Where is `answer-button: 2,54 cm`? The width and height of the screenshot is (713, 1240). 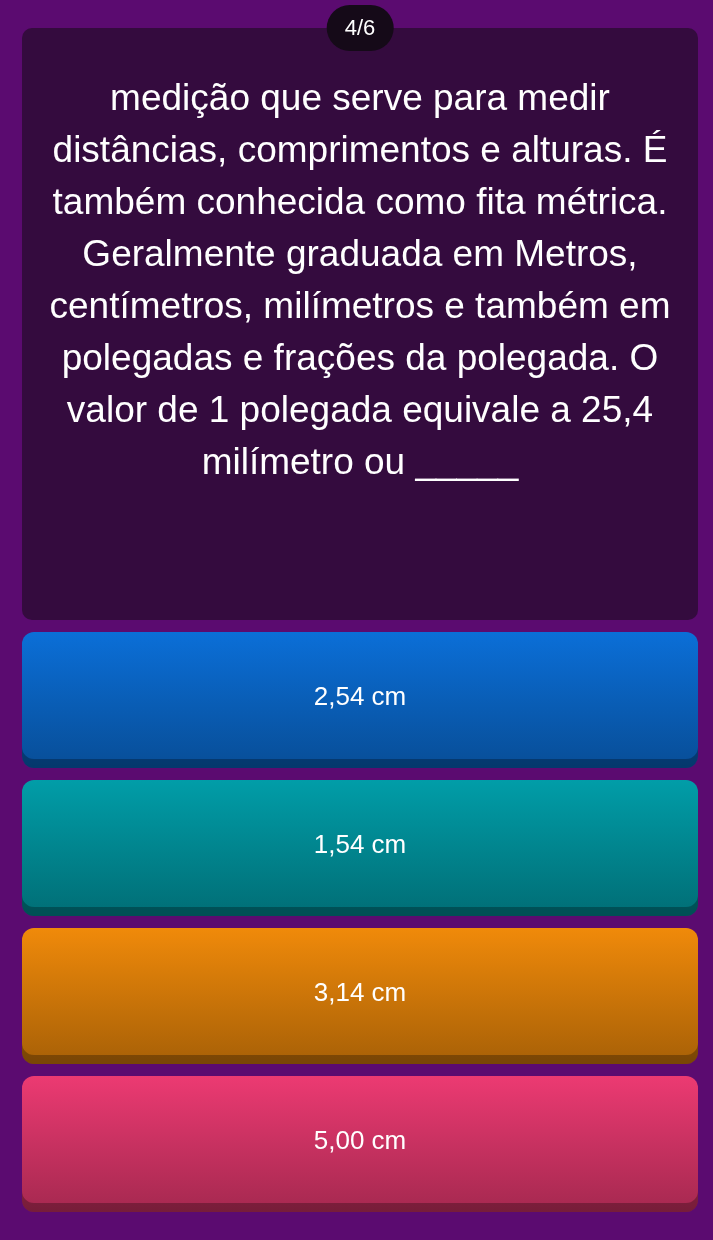 answer-button: 2,54 cm is located at coordinates (360, 700).